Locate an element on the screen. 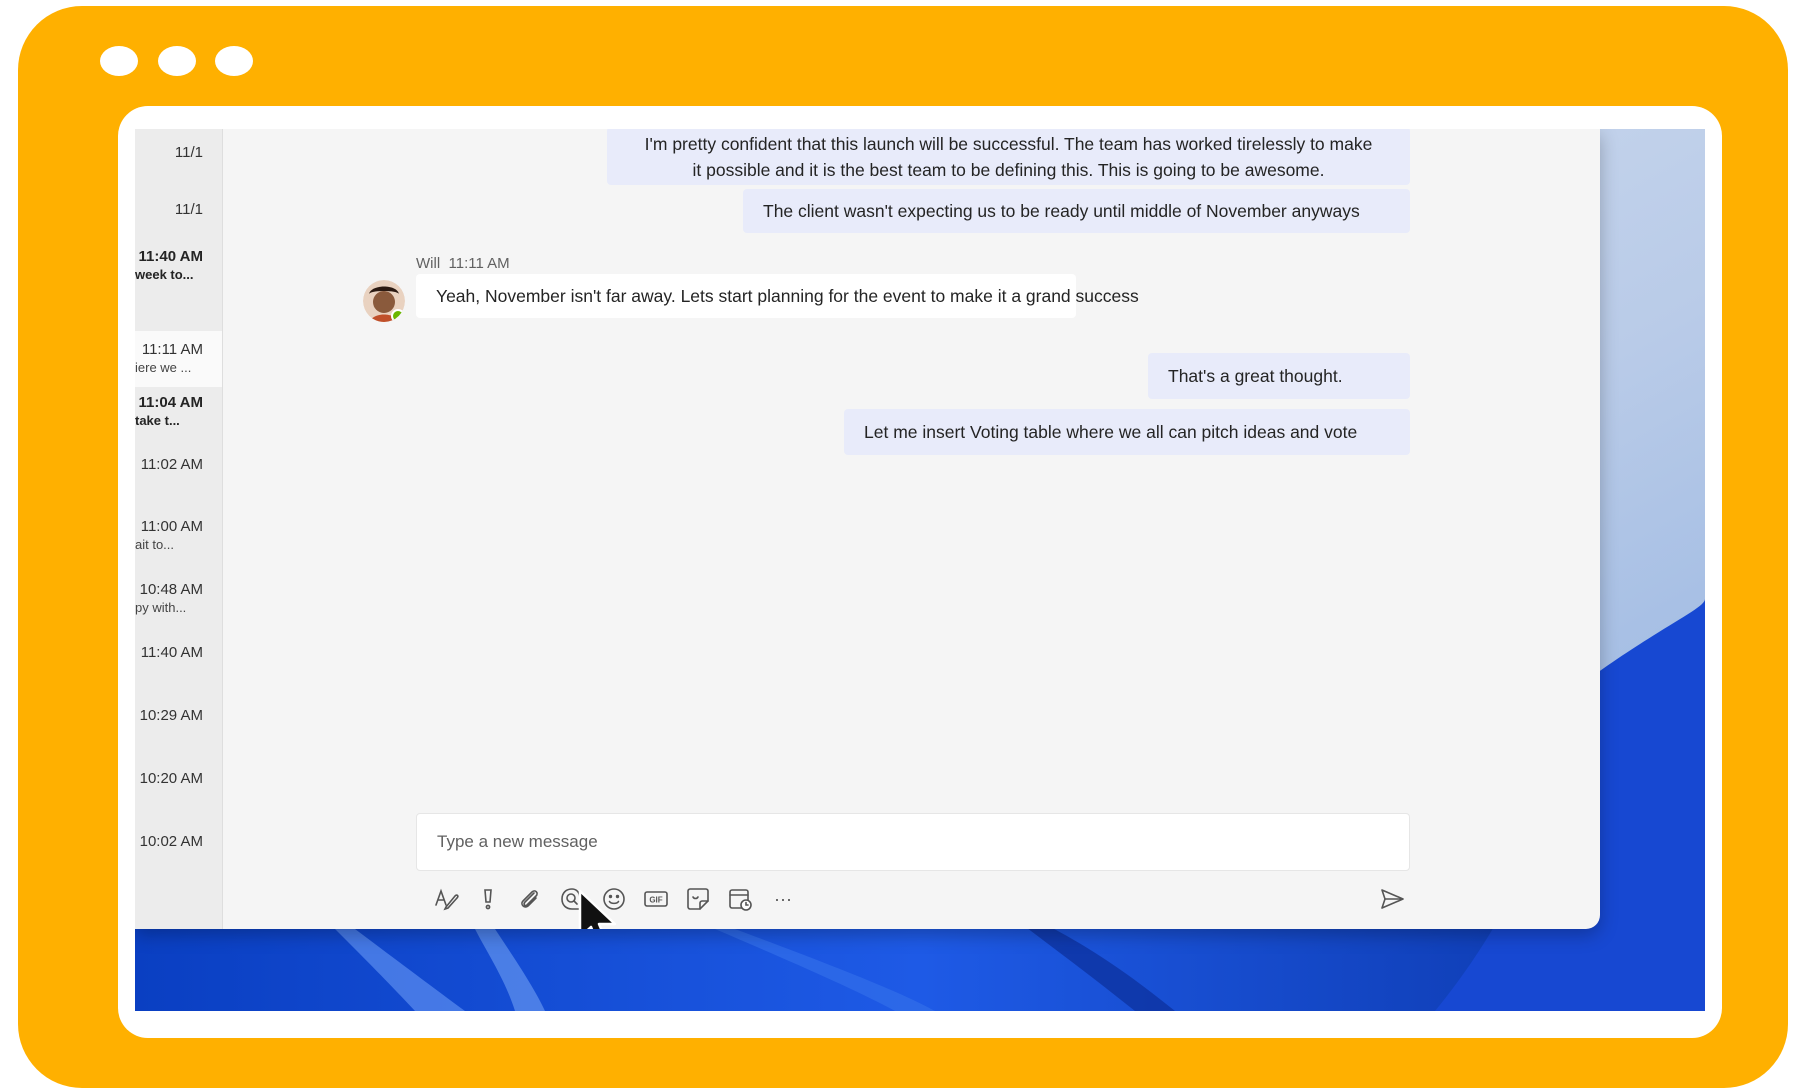  avatar is located at coordinates (384, 301).